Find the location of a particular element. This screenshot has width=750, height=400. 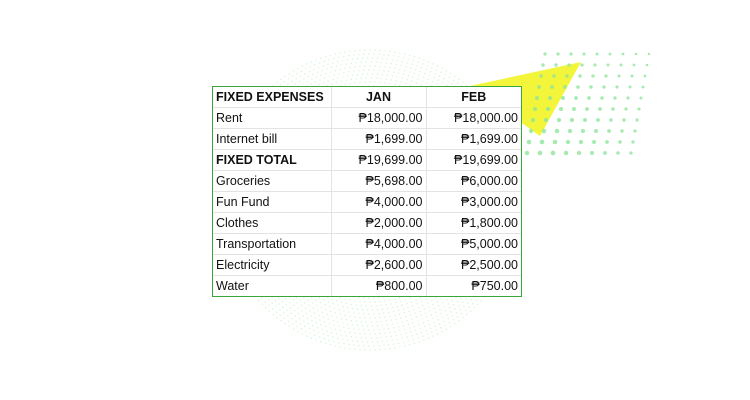

cell-feb: ₱750.00 is located at coordinates (473, 285).